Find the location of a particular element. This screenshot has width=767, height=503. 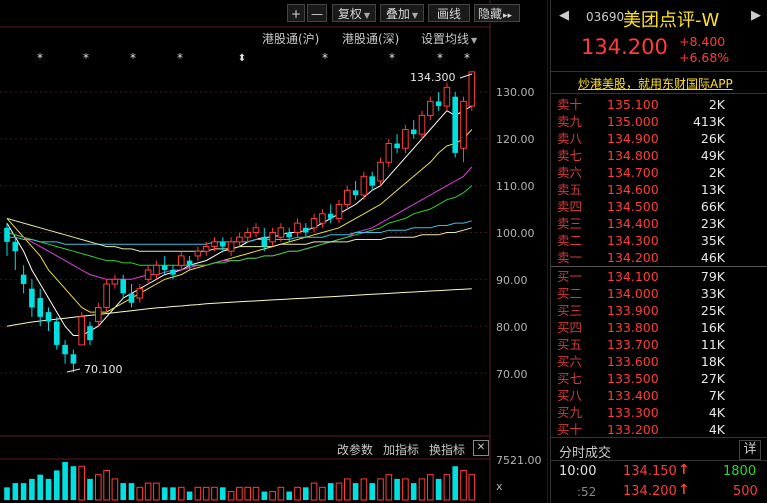

add-indicator-button: 加指标 is located at coordinates (401, 449).